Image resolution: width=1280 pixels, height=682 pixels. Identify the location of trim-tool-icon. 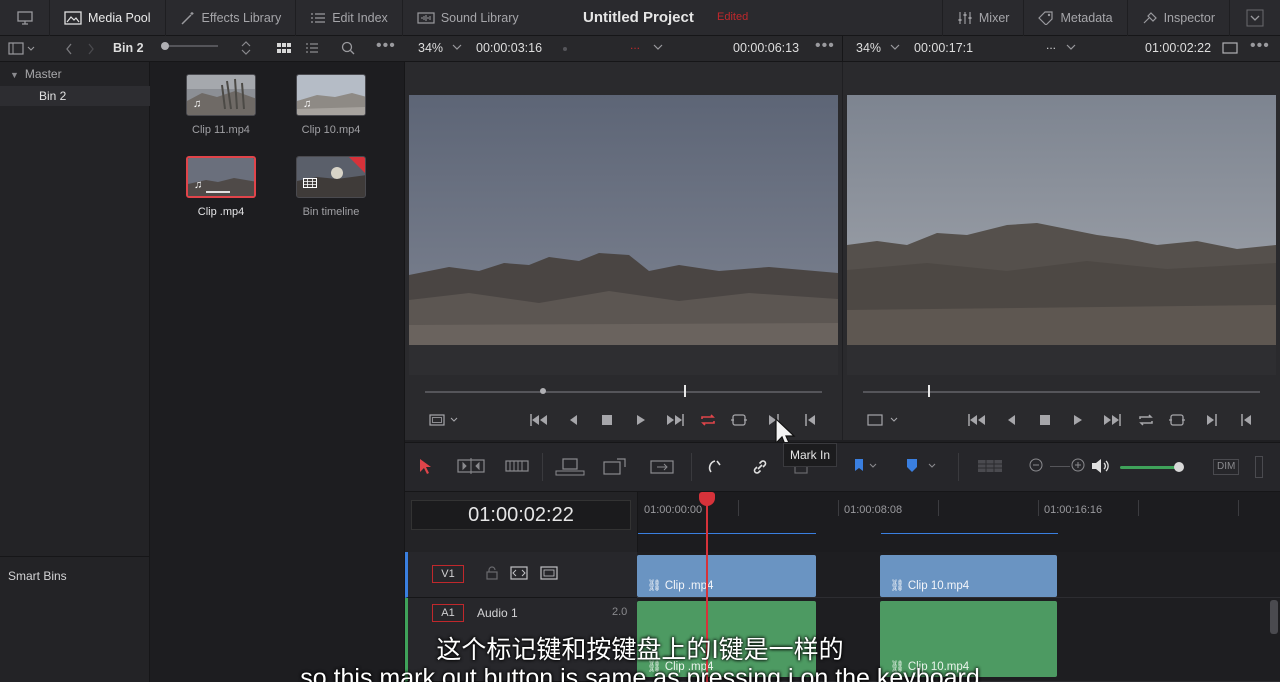
(471, 467).